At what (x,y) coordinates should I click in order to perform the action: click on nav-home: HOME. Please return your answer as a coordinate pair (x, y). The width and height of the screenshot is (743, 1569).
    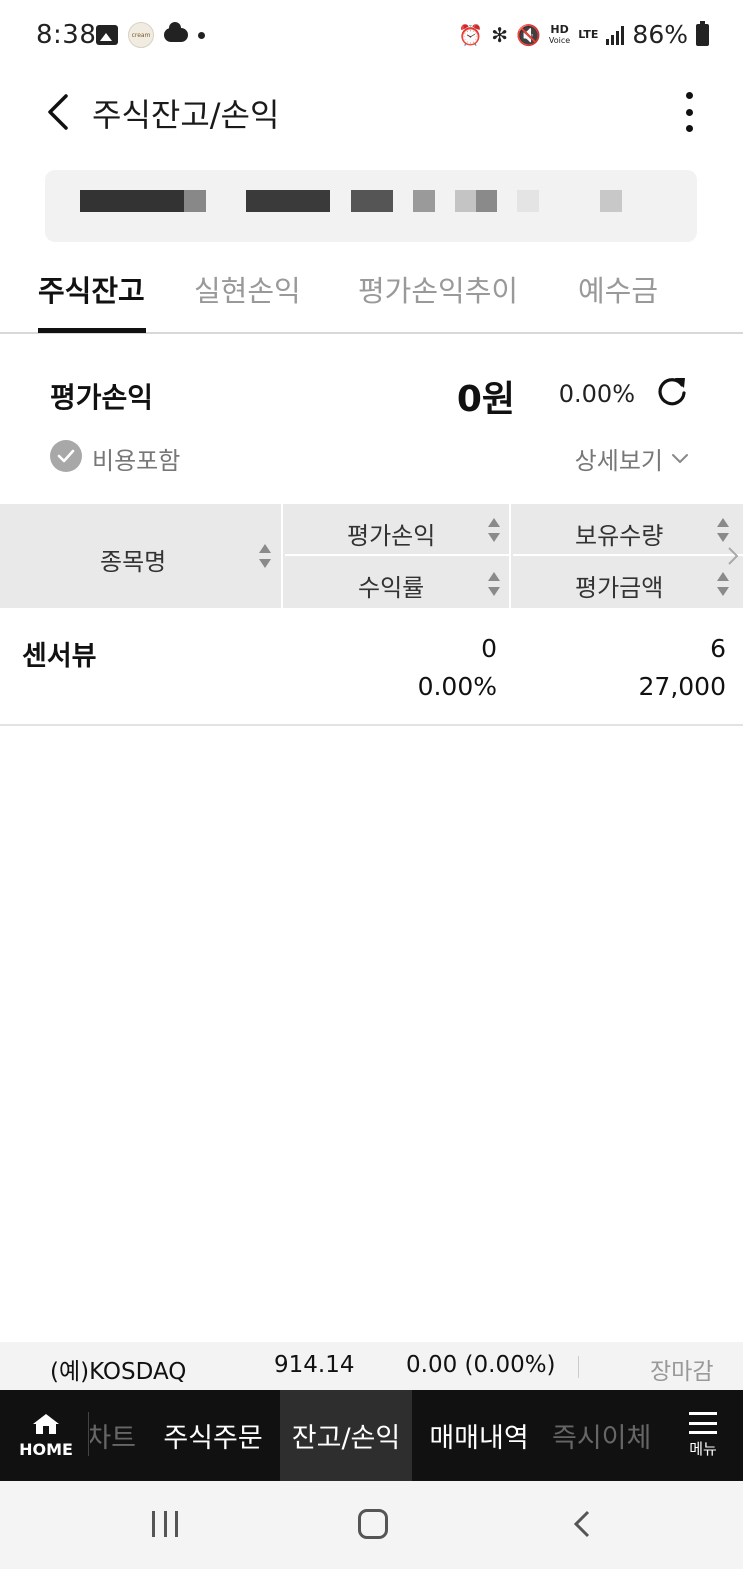
    Looking at the image, I should click on (46, 1435).